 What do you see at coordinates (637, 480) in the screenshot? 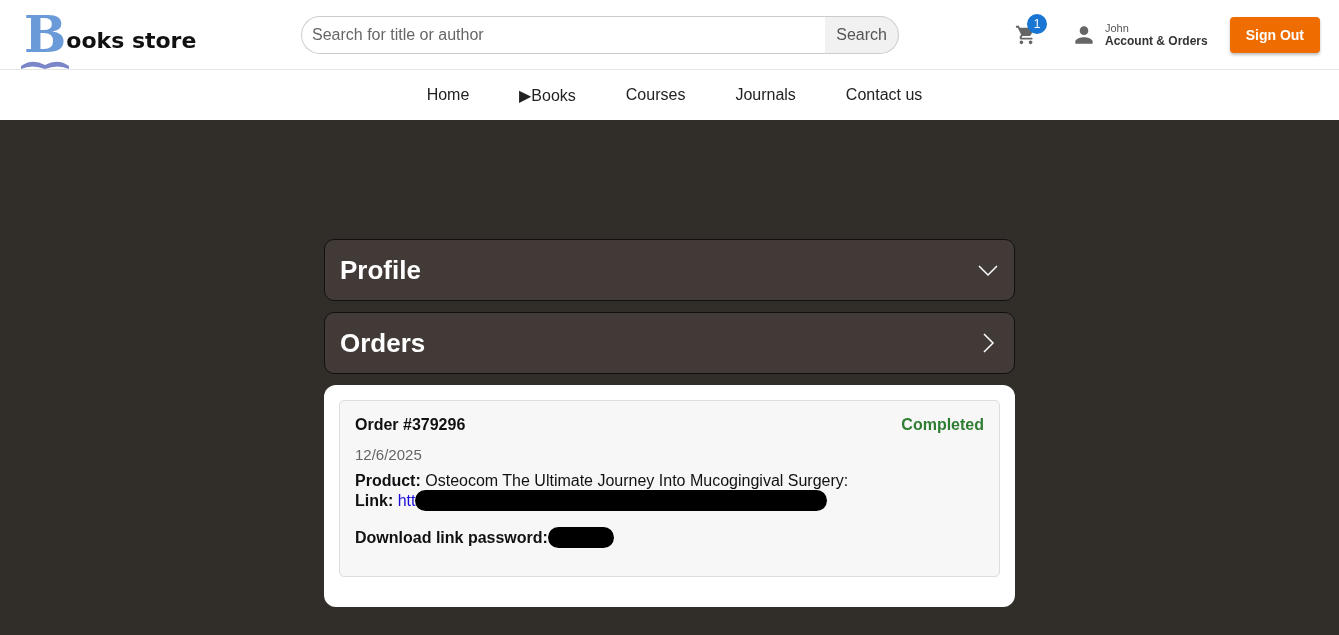
I see `product-name: Osteocom The Ultimate Journey Into Mucogingival Surgery:` at bounding box center [637, 480].